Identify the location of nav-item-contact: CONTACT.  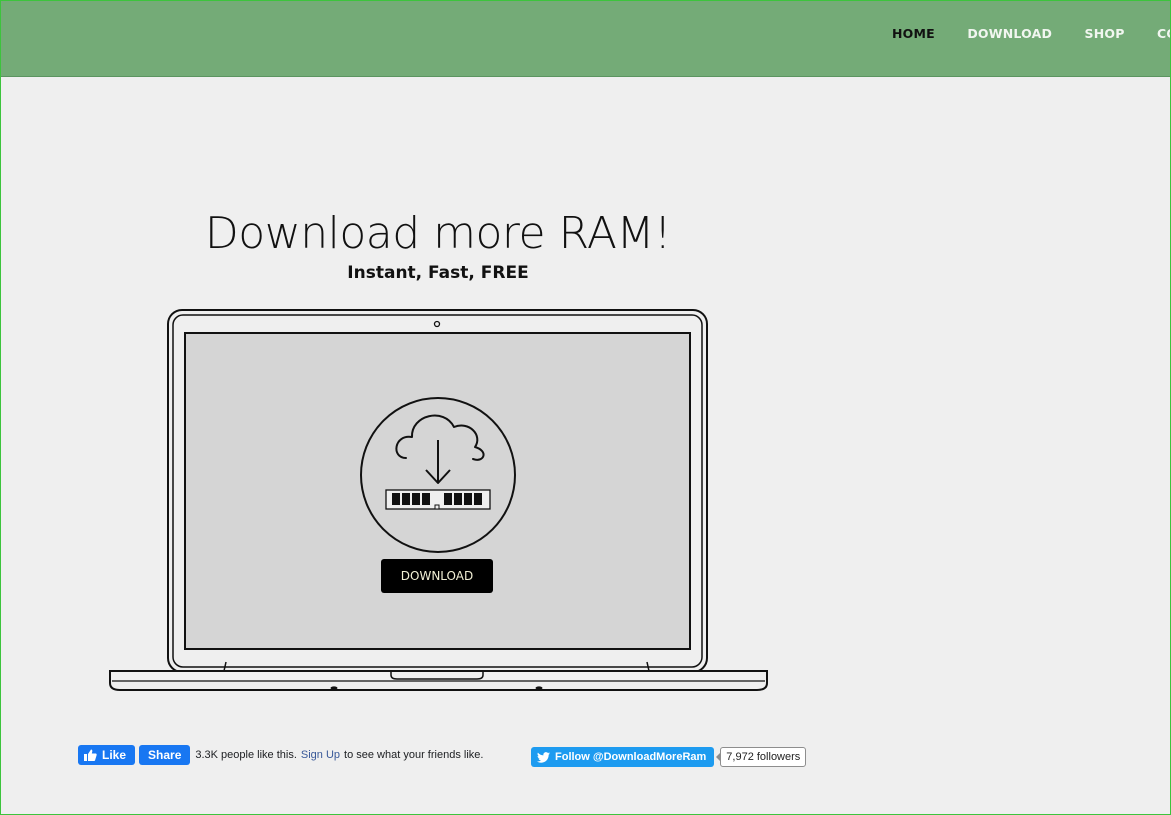
(1163, 33).